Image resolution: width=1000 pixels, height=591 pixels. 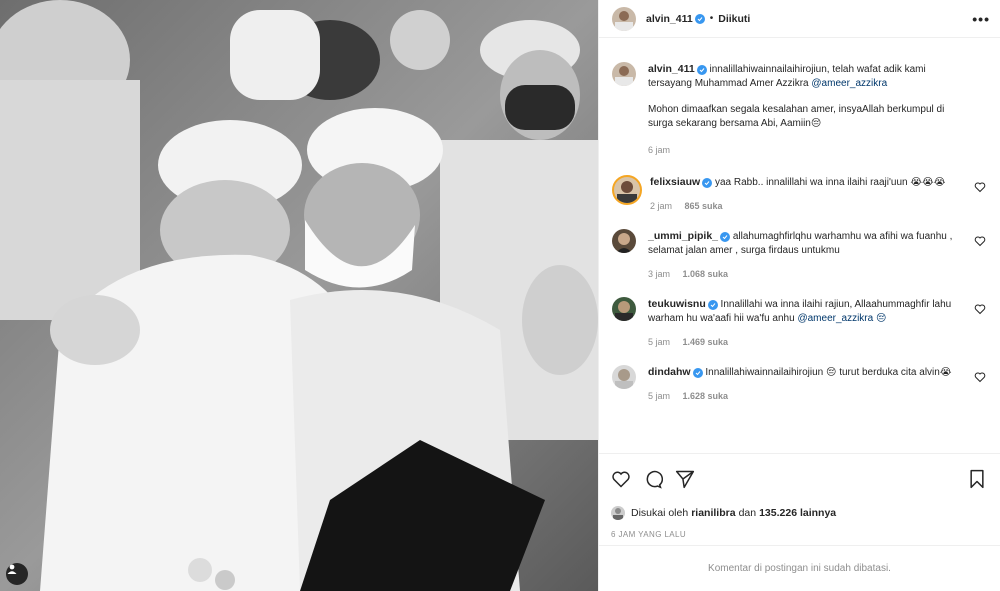 I want to click on likes-count: 135.226 lainnya, so click(x=797, y=513).